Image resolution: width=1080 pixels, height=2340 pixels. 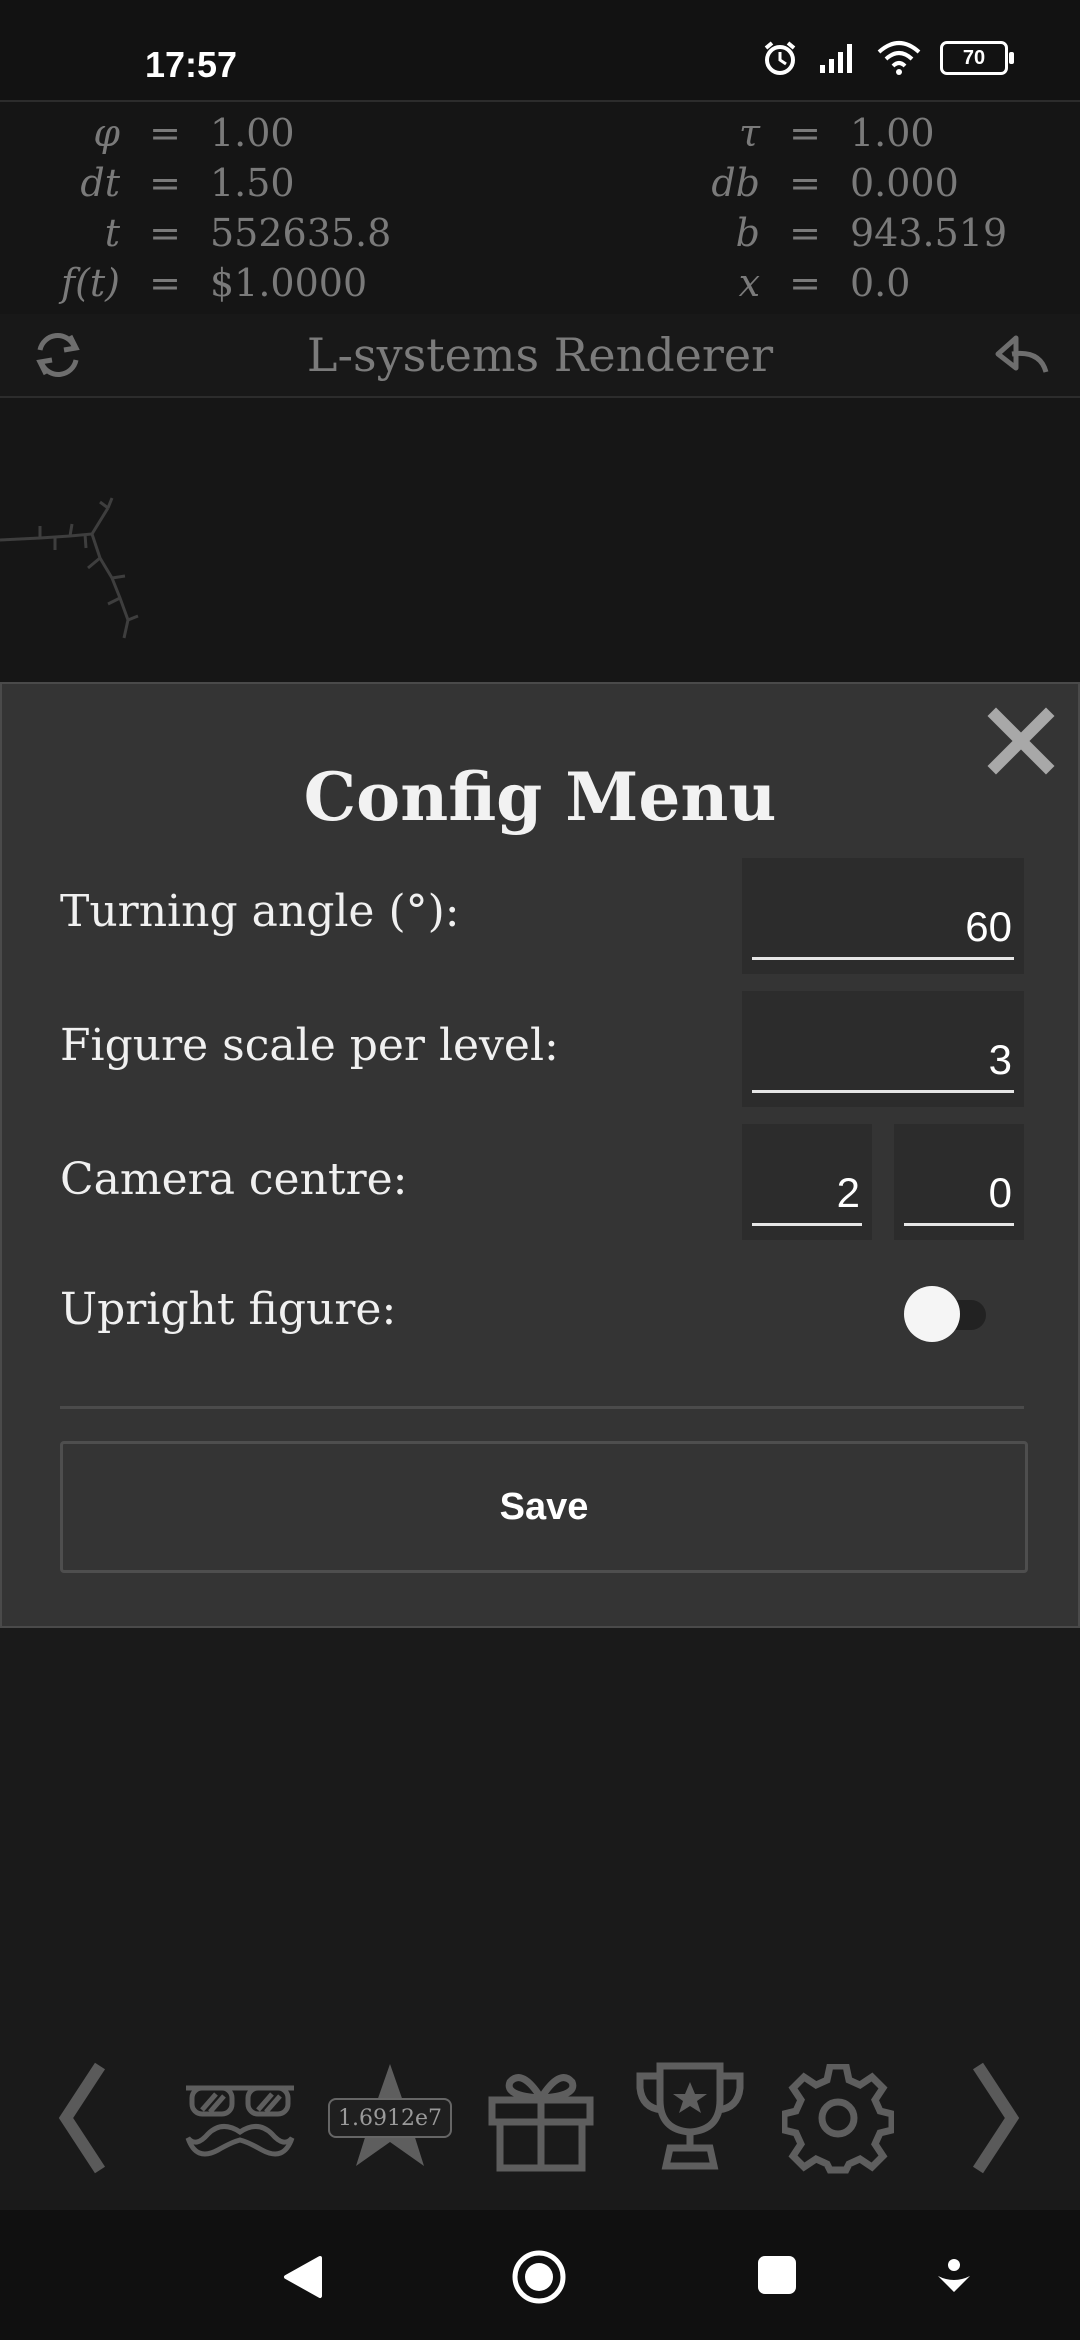 I want to click on back-icon, so click(x=303, y=2277).